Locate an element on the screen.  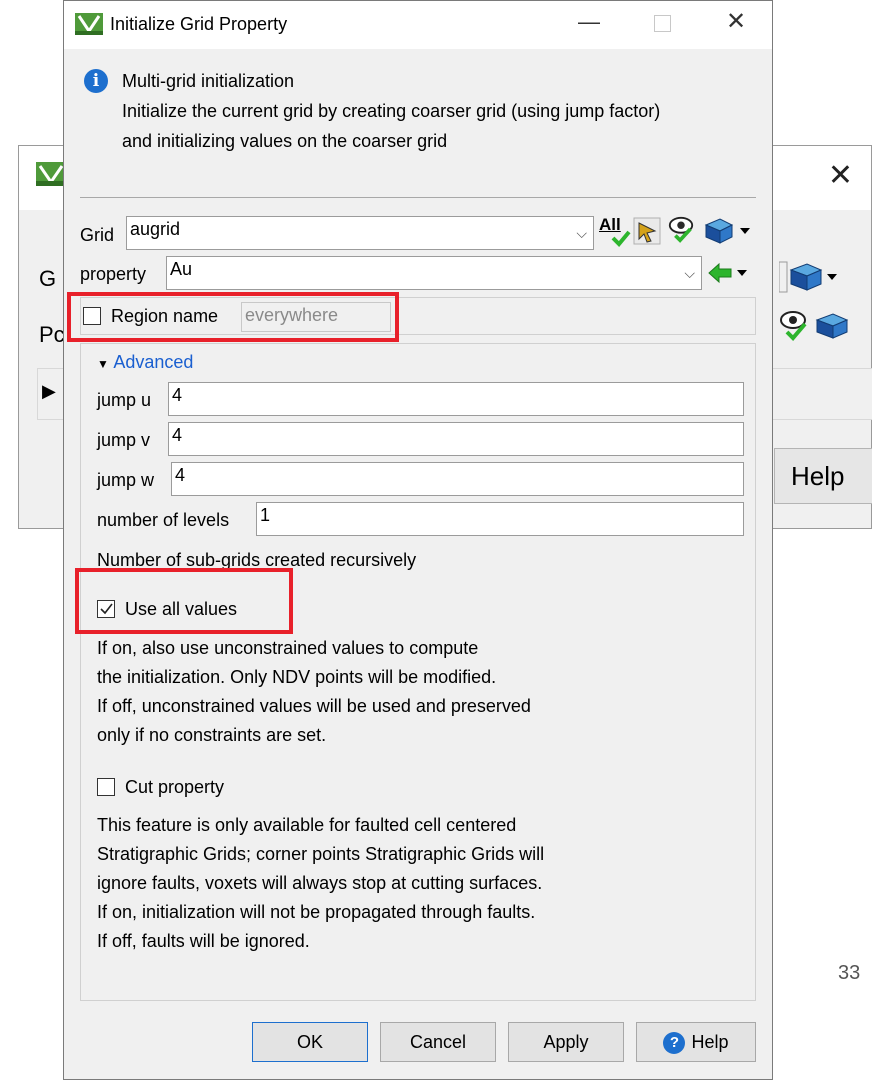
grid-label: Grid is located at coordinates (97, 235).